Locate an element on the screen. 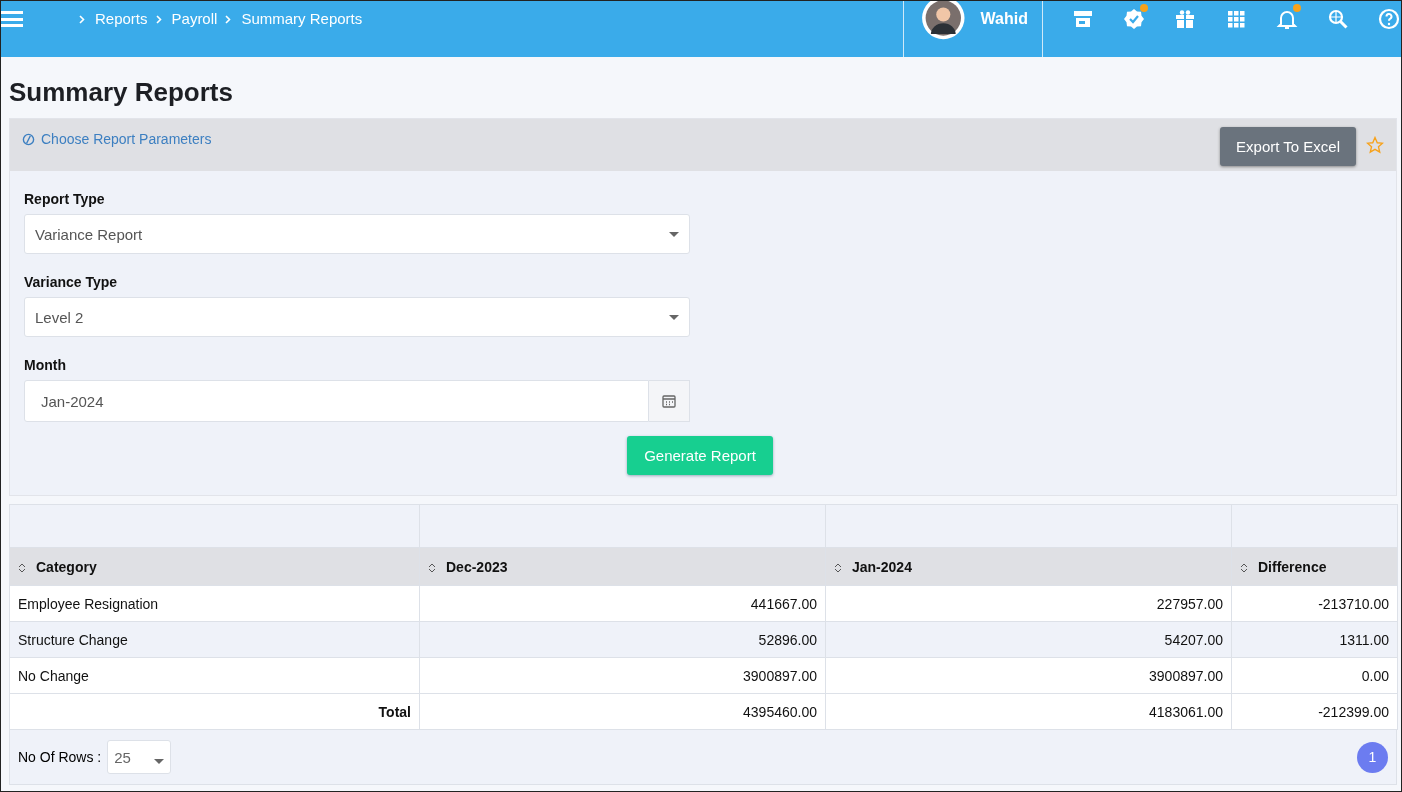 Image resolution: width=1402 pixels, height=792 pixels. total-label: Total is located at coordinates (214, 711).